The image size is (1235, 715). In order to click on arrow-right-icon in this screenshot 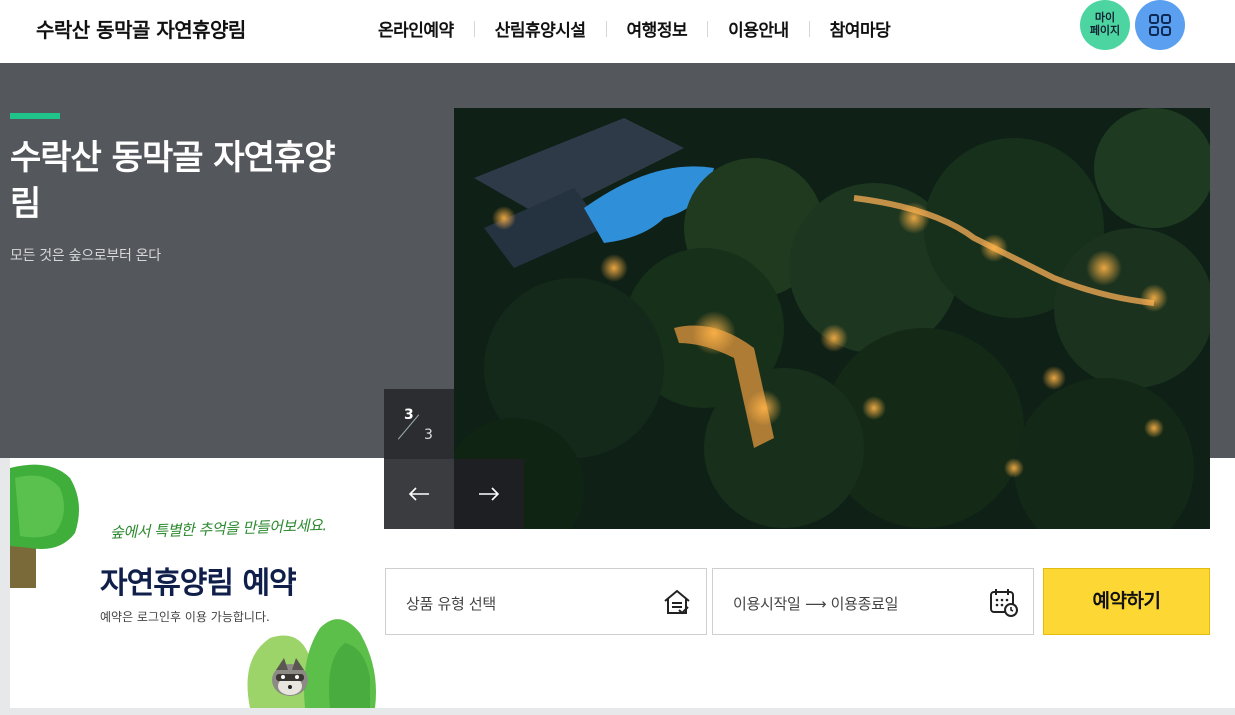, I will do `click(489, 494)`.